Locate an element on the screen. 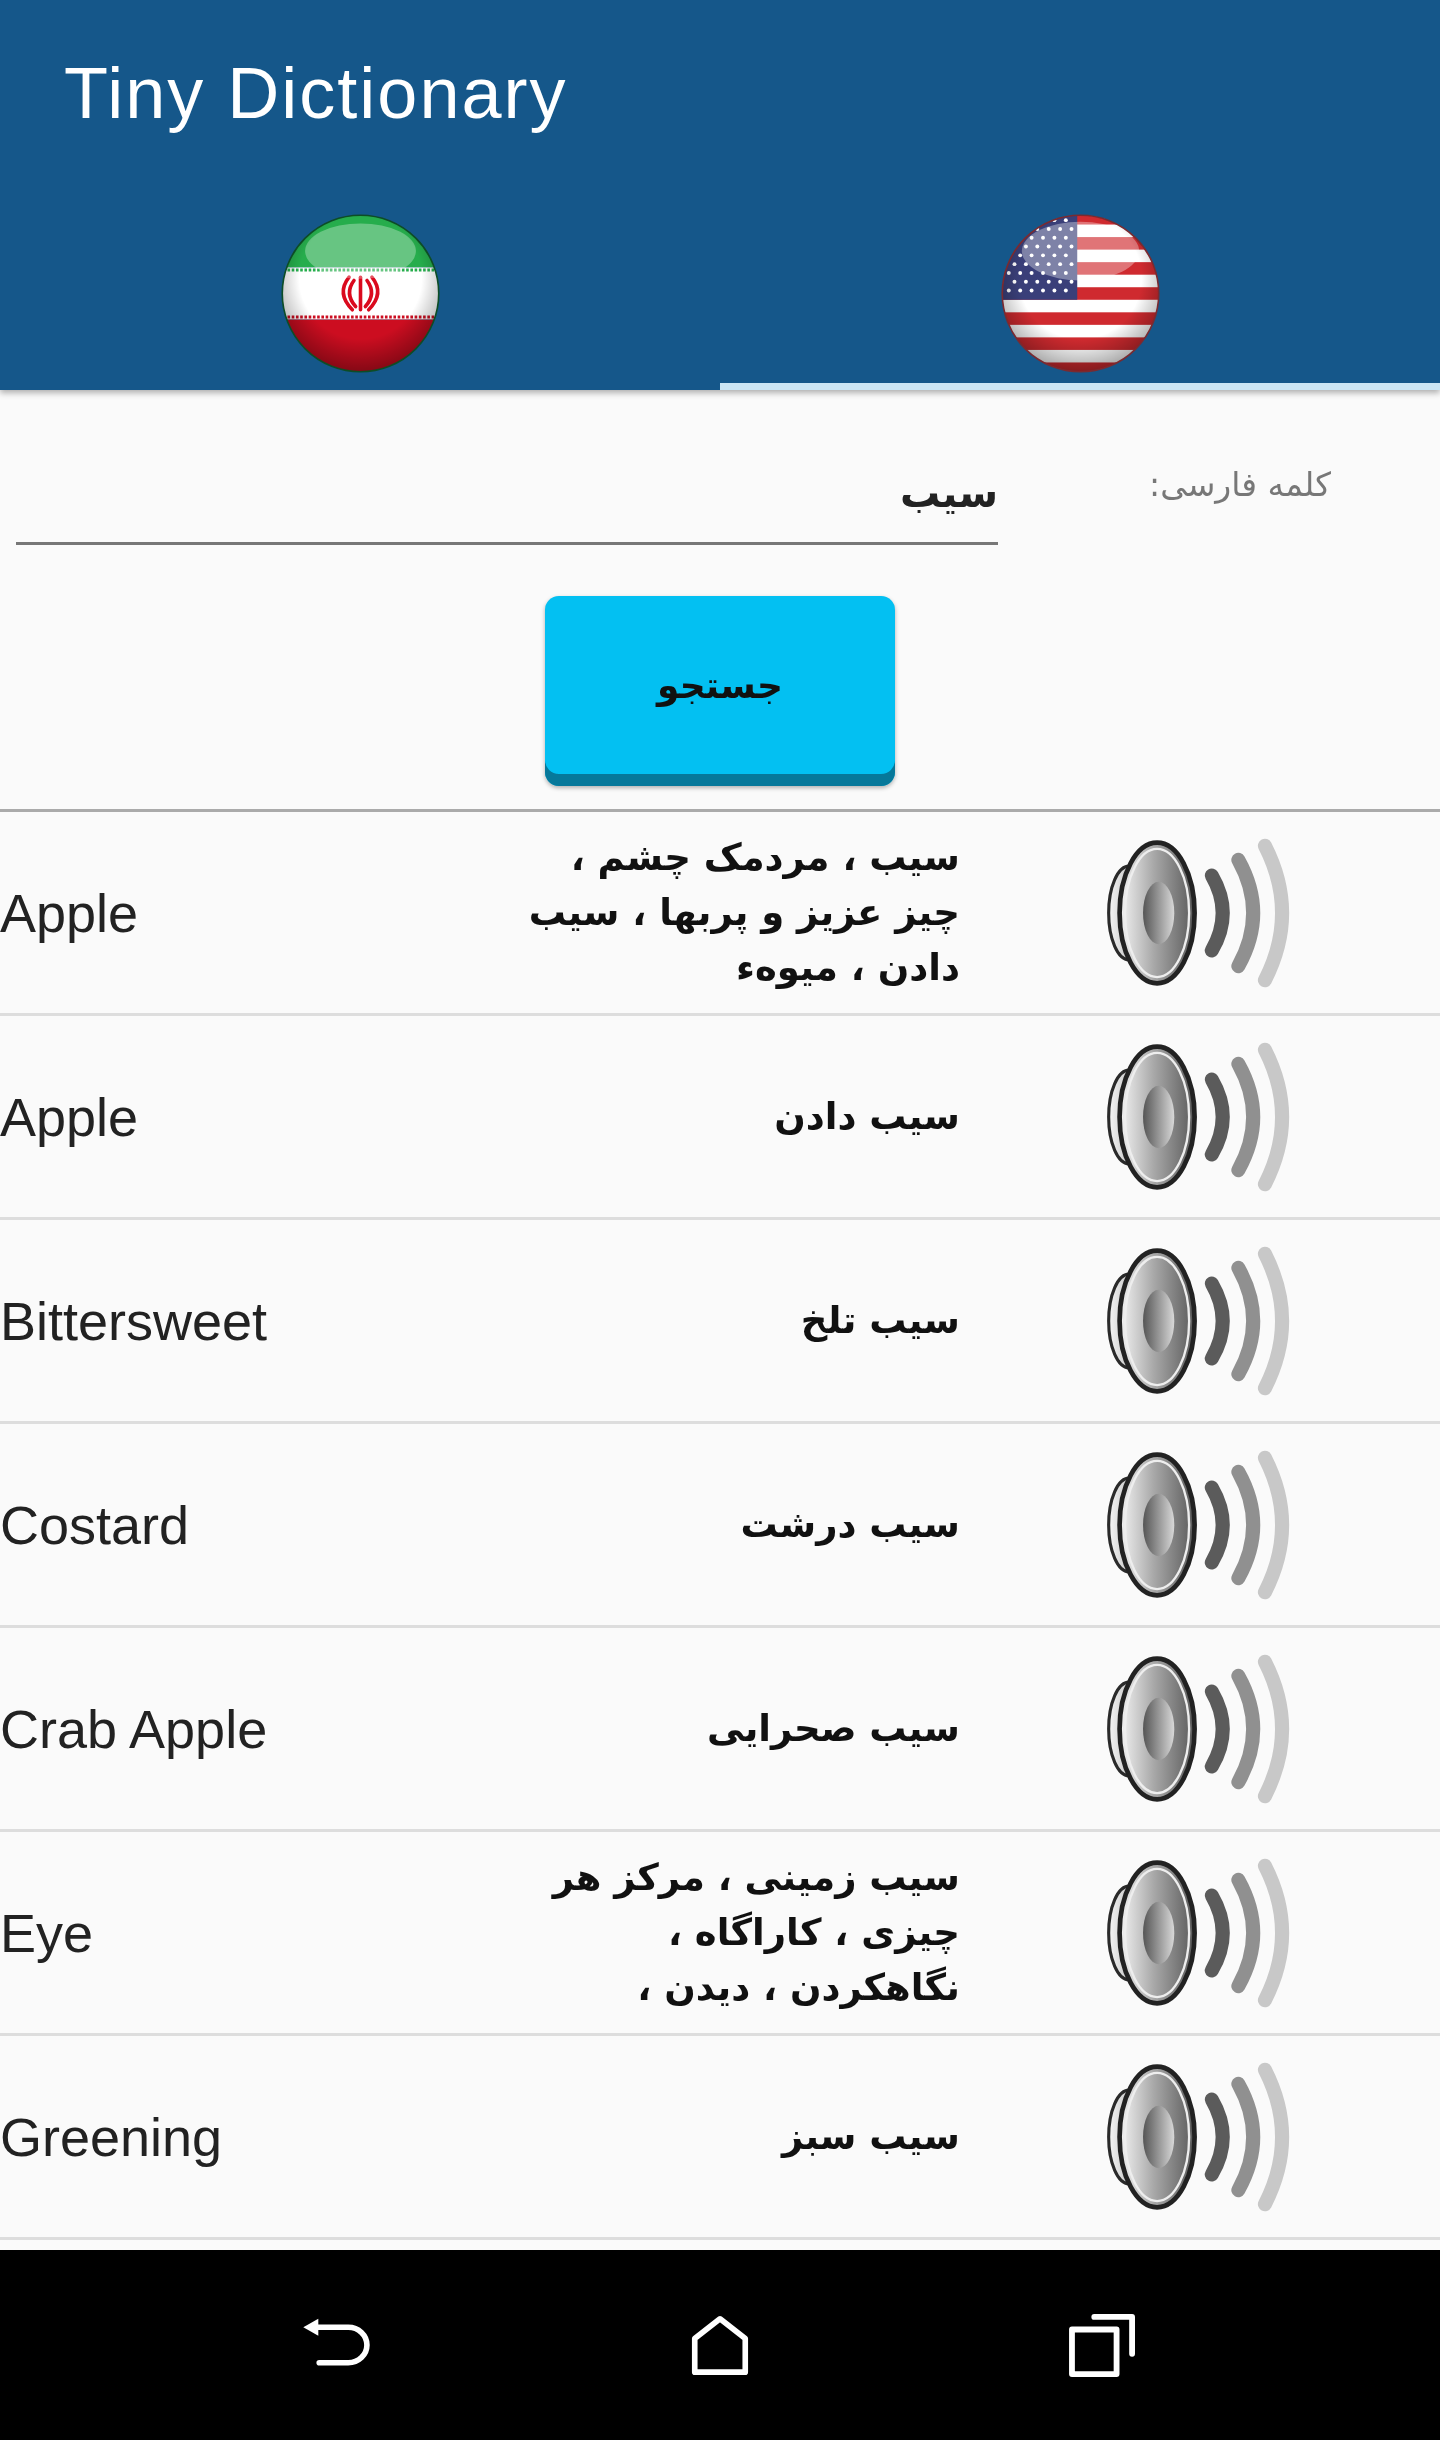  persian-translation: سیب ، مردمک چشم ، چیز عزیز و پربها ، سیب دادن ، میوهء is located at coordinates (743, 913).